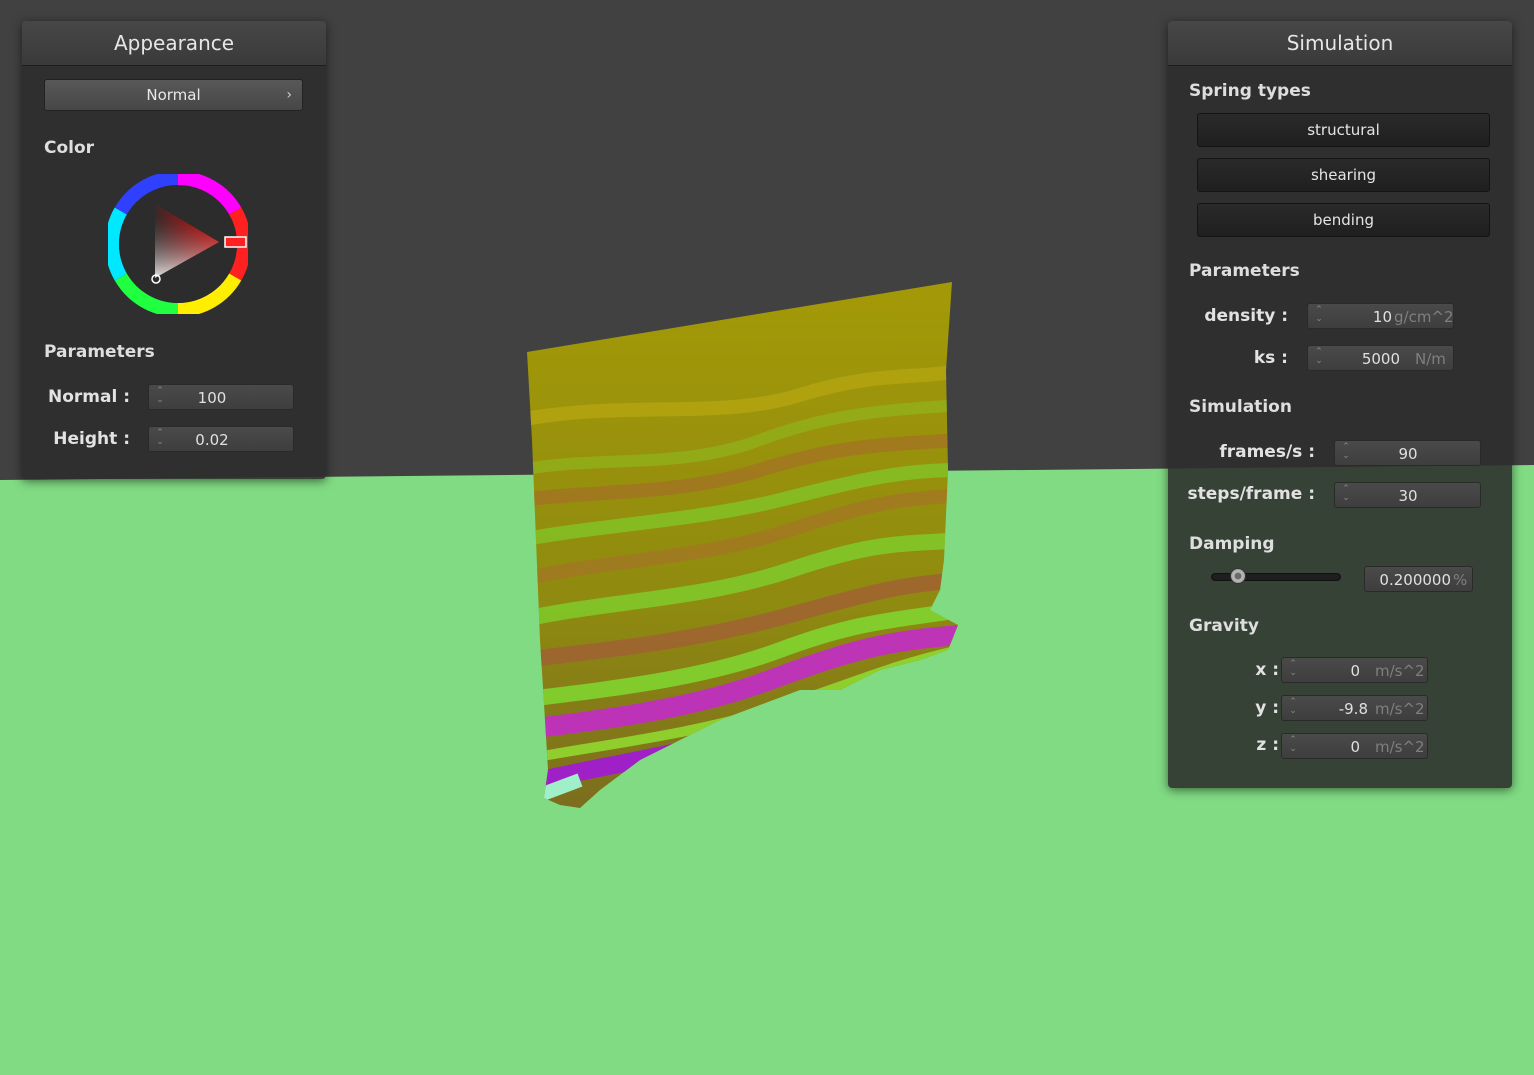 The width and height of the screenshot is (1534, 1075). I want to click on normal-field: ⌃ ⌄ 100, so click(221, 397).